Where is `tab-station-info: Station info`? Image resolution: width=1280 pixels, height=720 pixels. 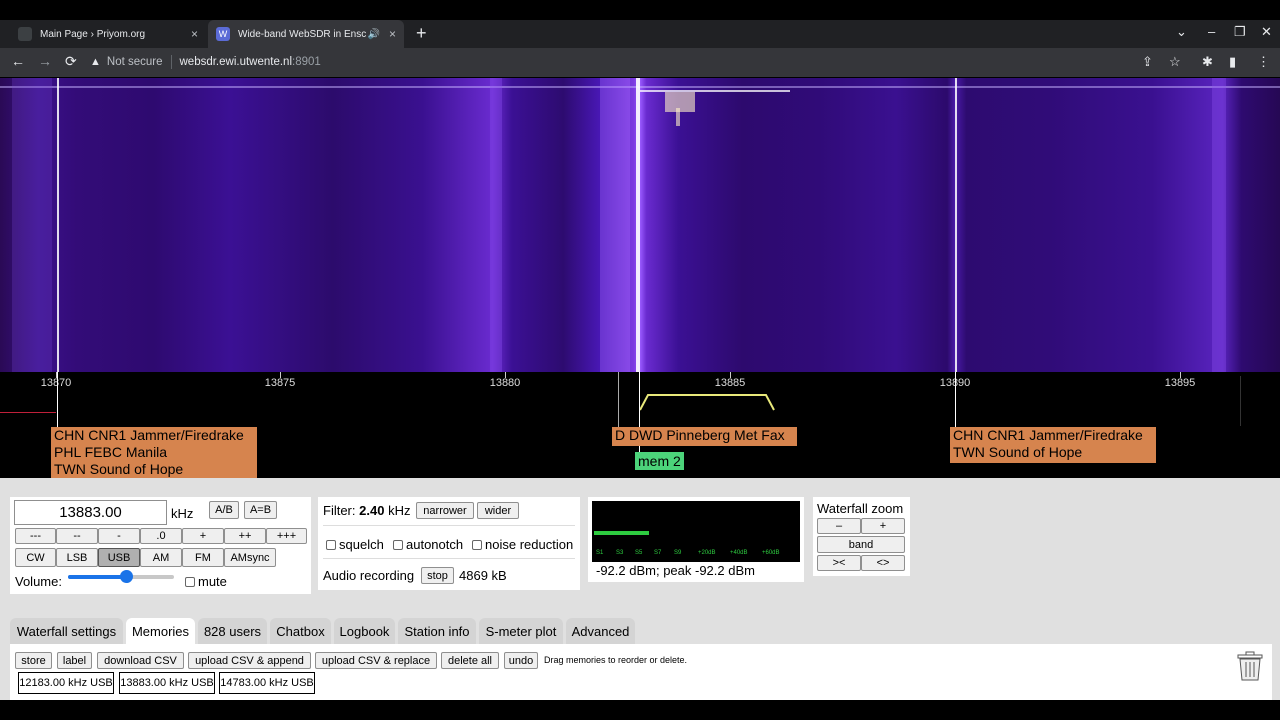
tab-station-info: Station info is located at coordinates (437, 631).